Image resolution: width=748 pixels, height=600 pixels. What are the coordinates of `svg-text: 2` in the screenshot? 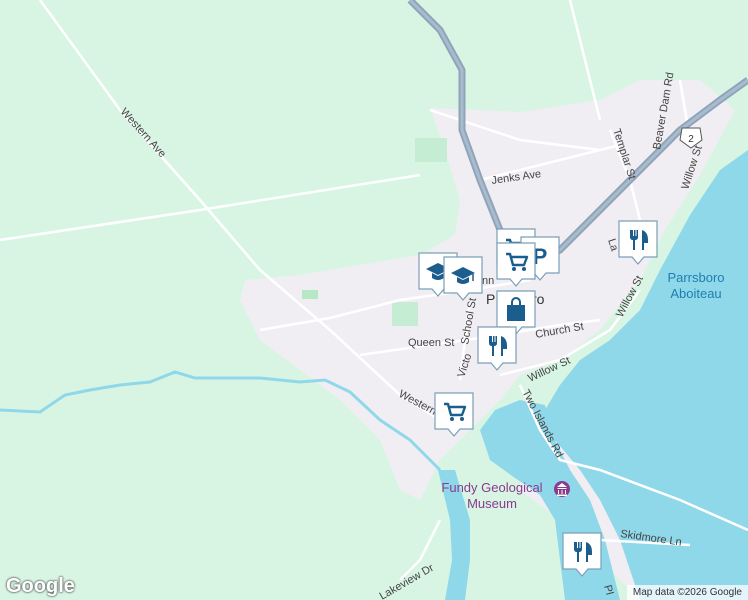 It's located at (691, 139).